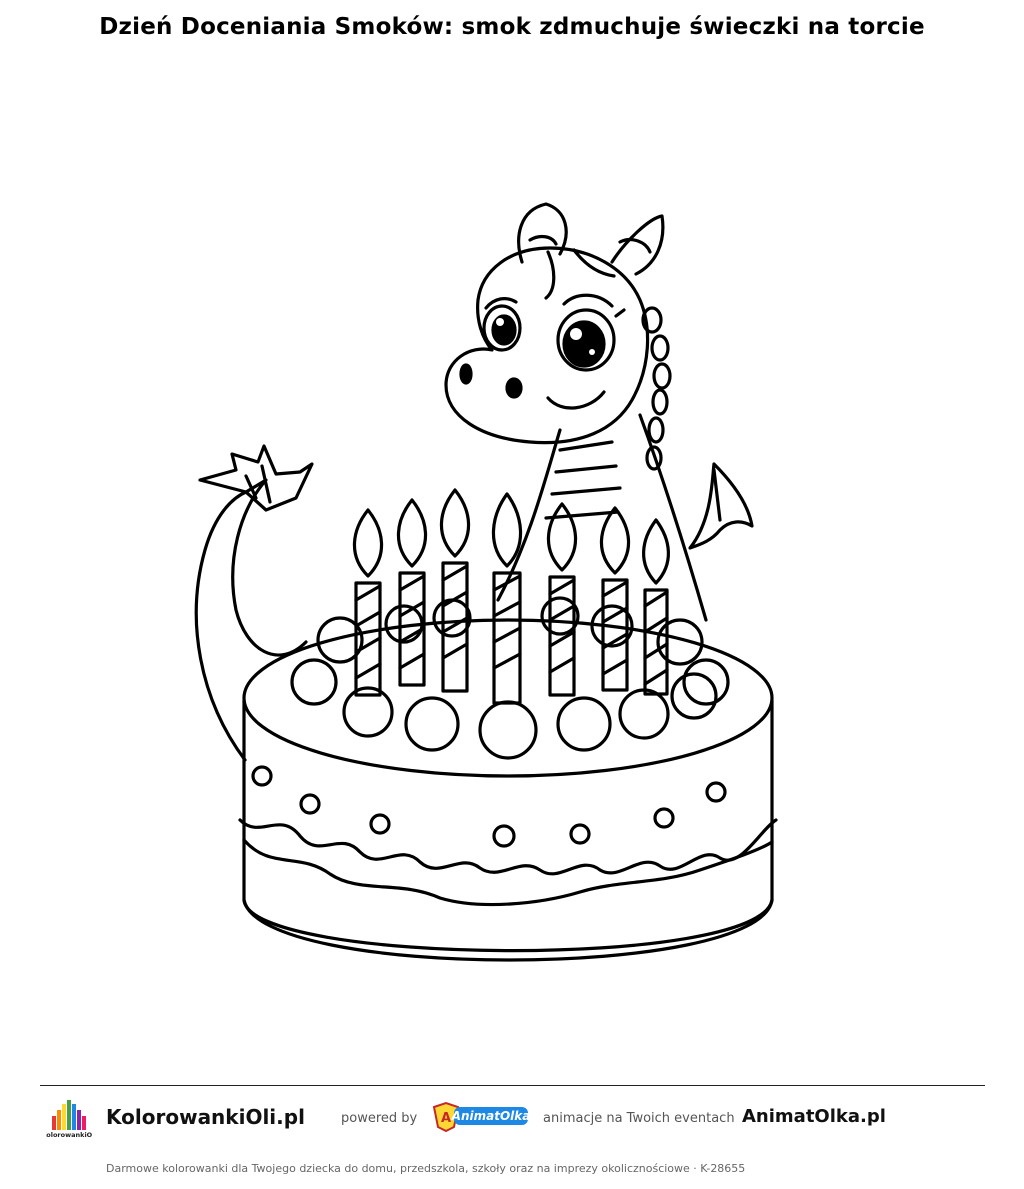 Image resolution: width=1024 pixels, height=1189 pixels. What do you see at coordinates (446, 1118) in the screenshot?
I see `svg-text: A` at bounding box center [446, 1118].